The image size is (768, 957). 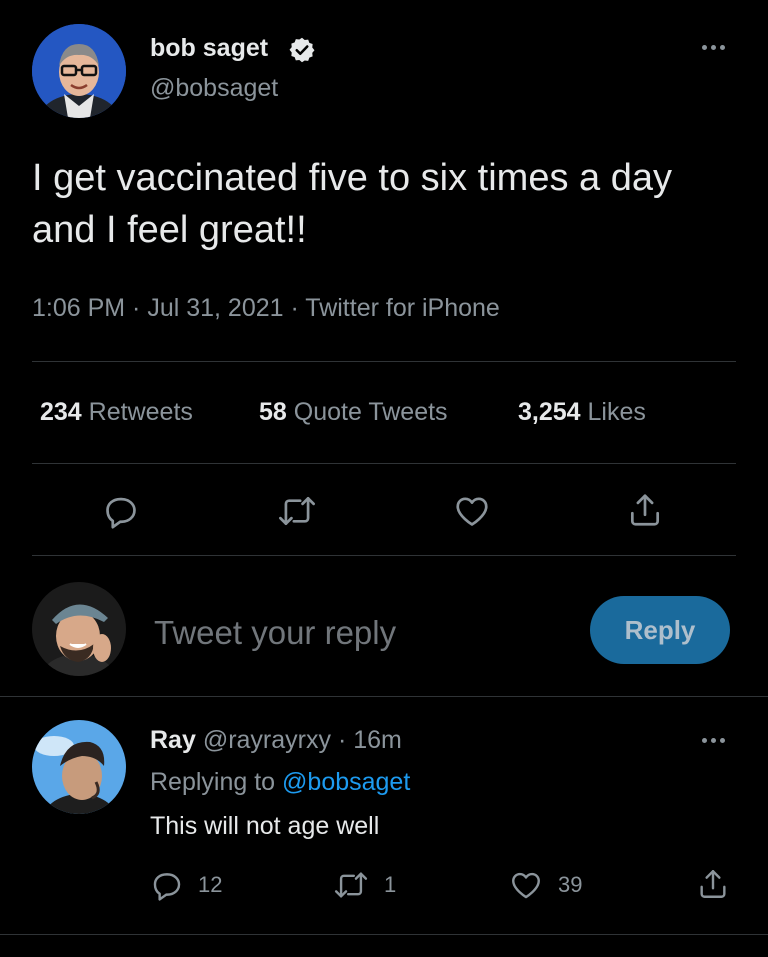 I want to click on replying-to: Replying to @bobsaget, so click(x=280, y=782).